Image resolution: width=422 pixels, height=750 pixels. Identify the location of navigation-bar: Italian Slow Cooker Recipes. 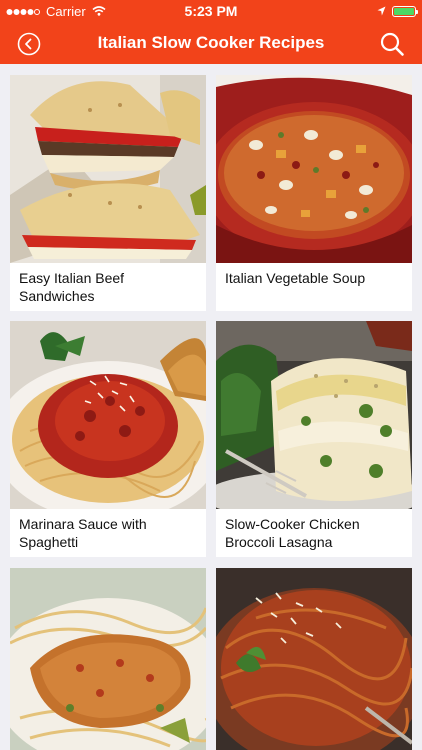
(211, 43).